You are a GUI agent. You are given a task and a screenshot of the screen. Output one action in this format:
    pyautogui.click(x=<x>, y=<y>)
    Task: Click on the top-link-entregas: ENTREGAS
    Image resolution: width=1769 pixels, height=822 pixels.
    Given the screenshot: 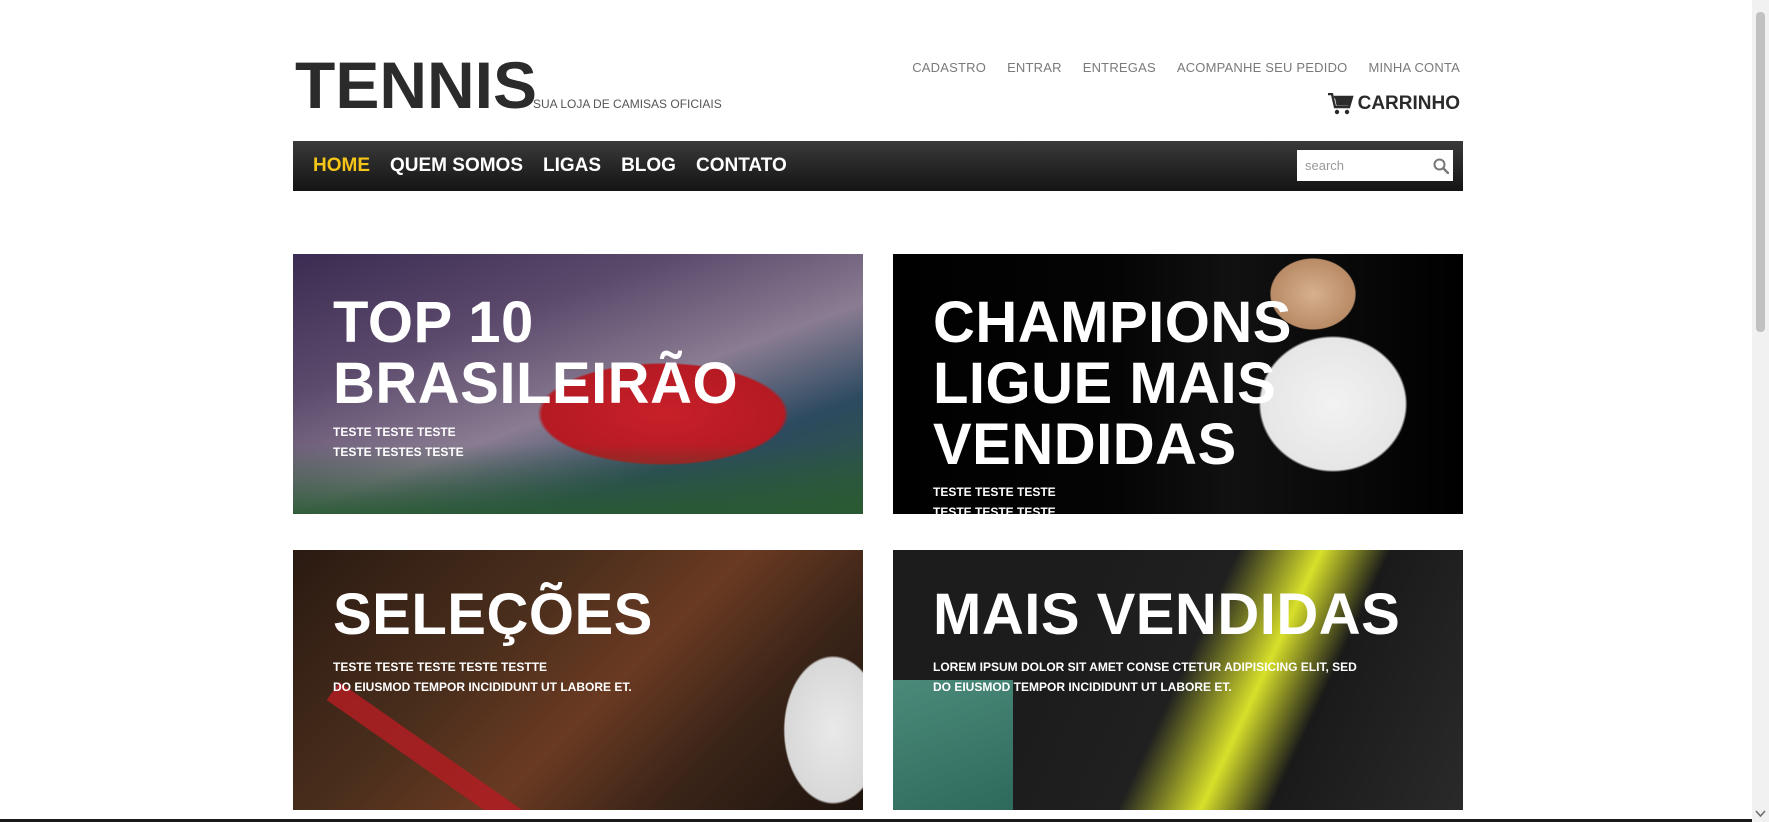 What is the action you would take?
    pyautogui.click(x=1119, y=67)
    